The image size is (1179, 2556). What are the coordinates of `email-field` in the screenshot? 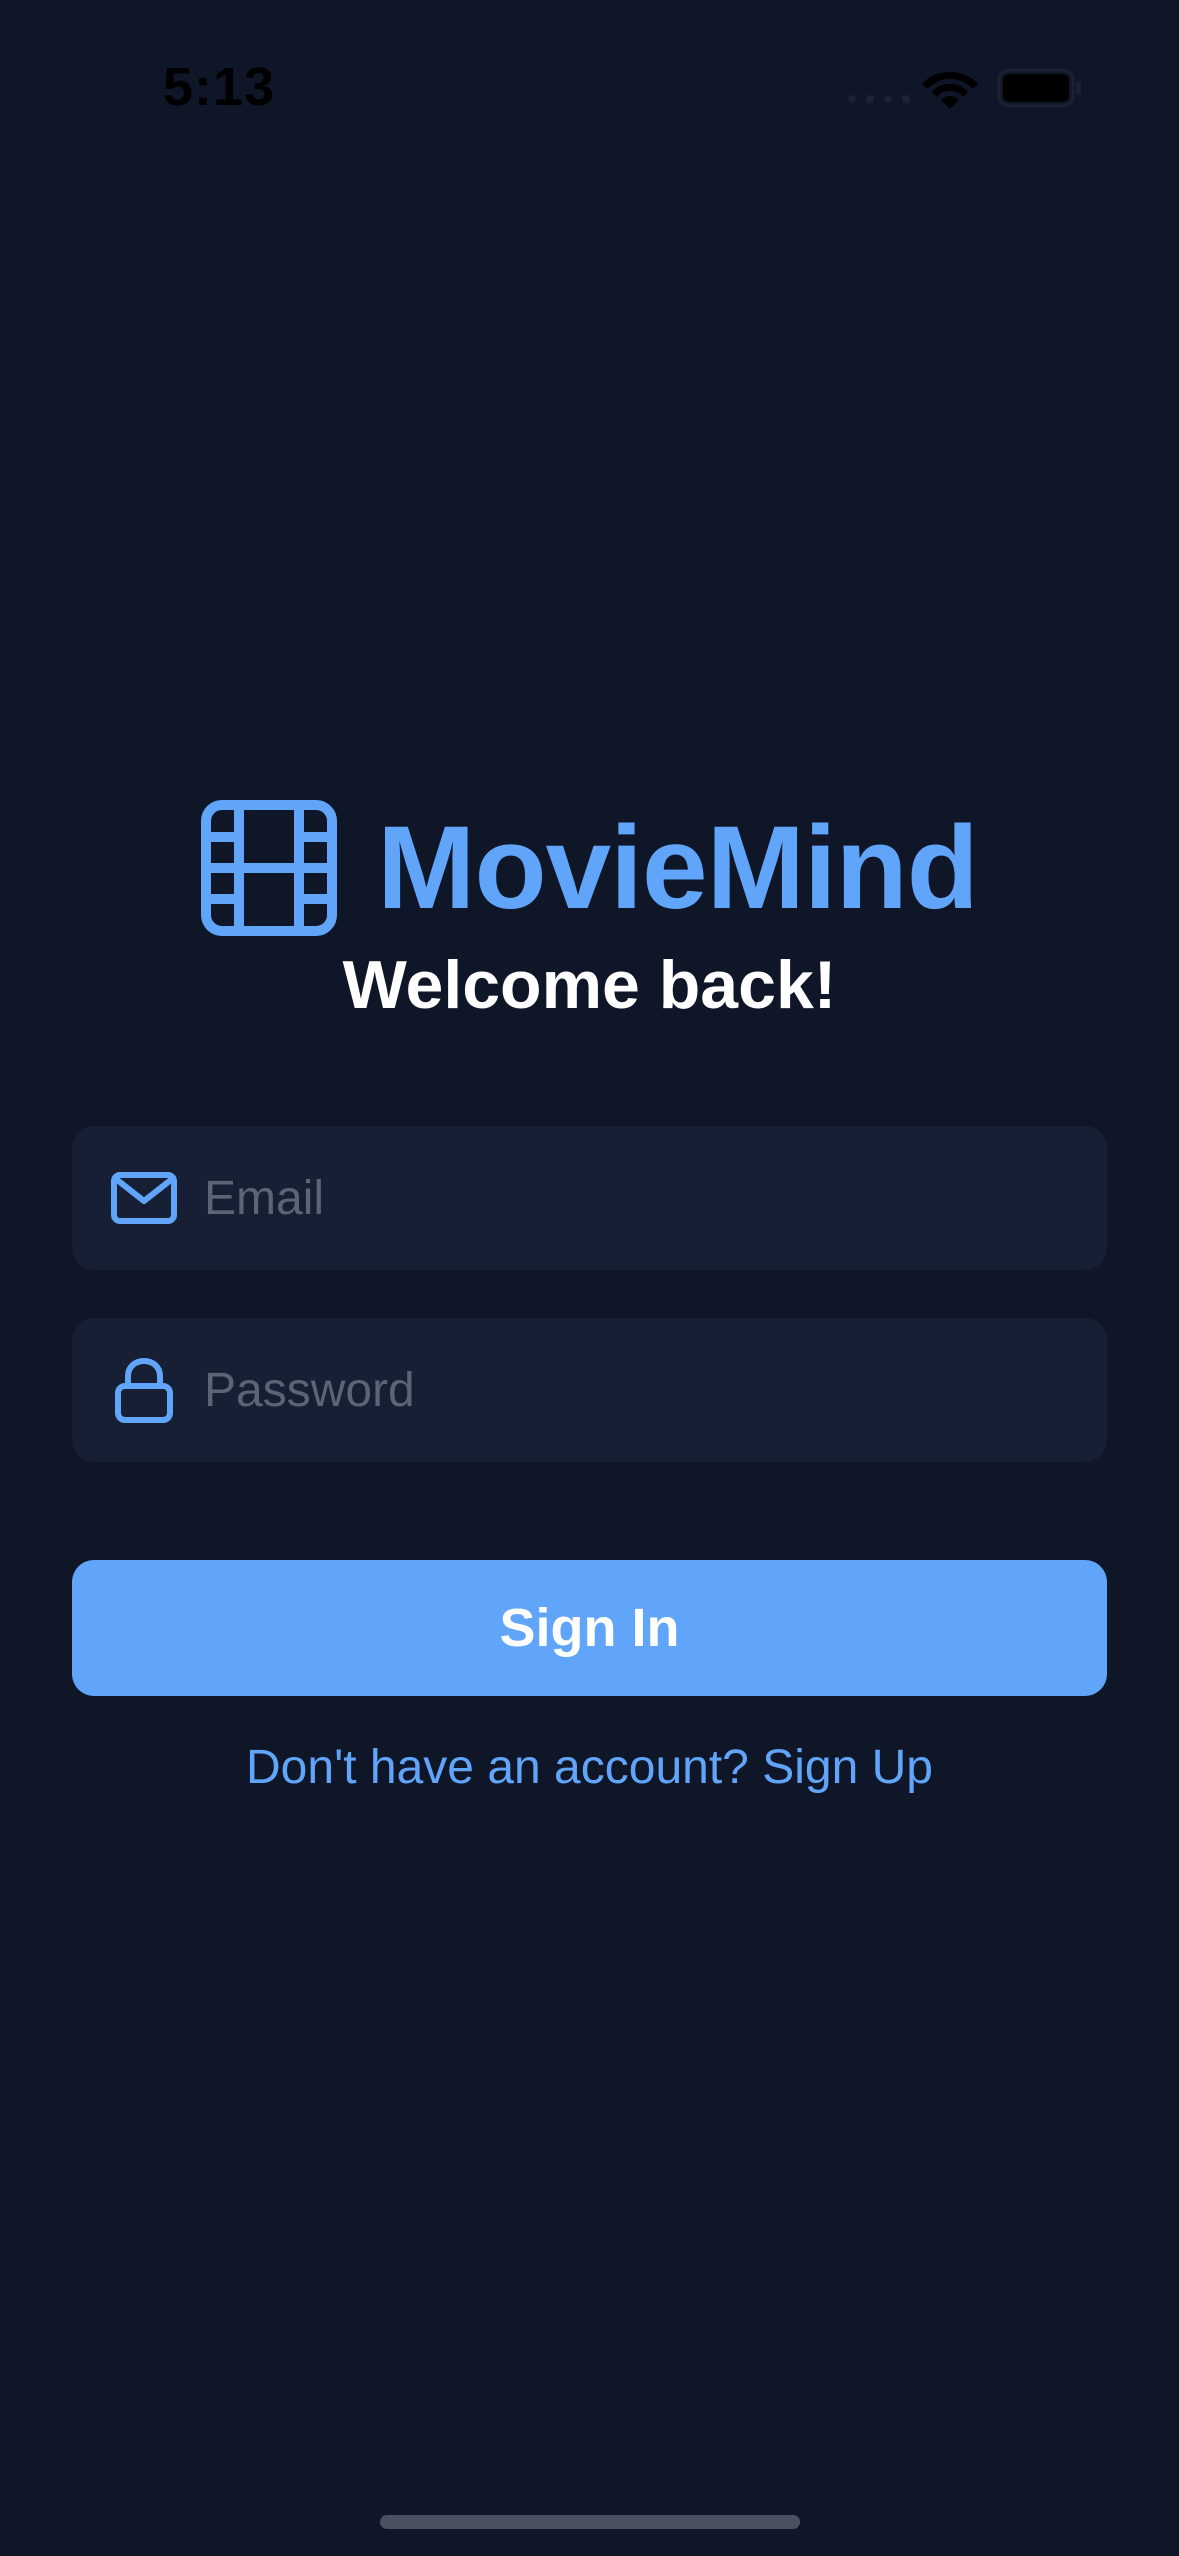 It's located at (634, 1198).